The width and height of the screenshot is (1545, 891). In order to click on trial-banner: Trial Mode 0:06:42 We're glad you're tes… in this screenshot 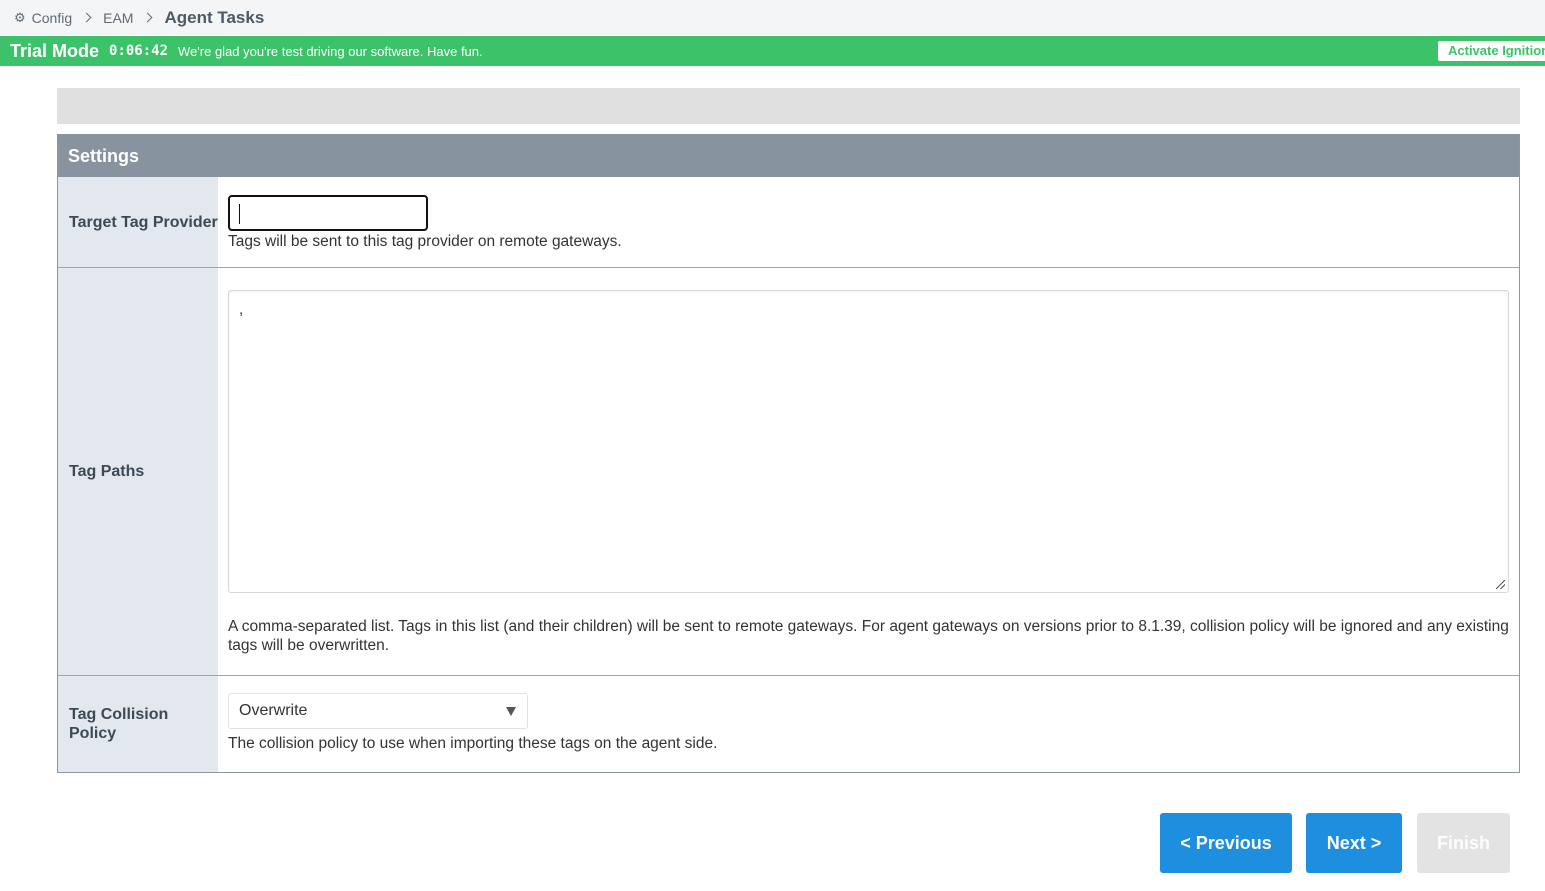, I will do `click(772, 51)`.